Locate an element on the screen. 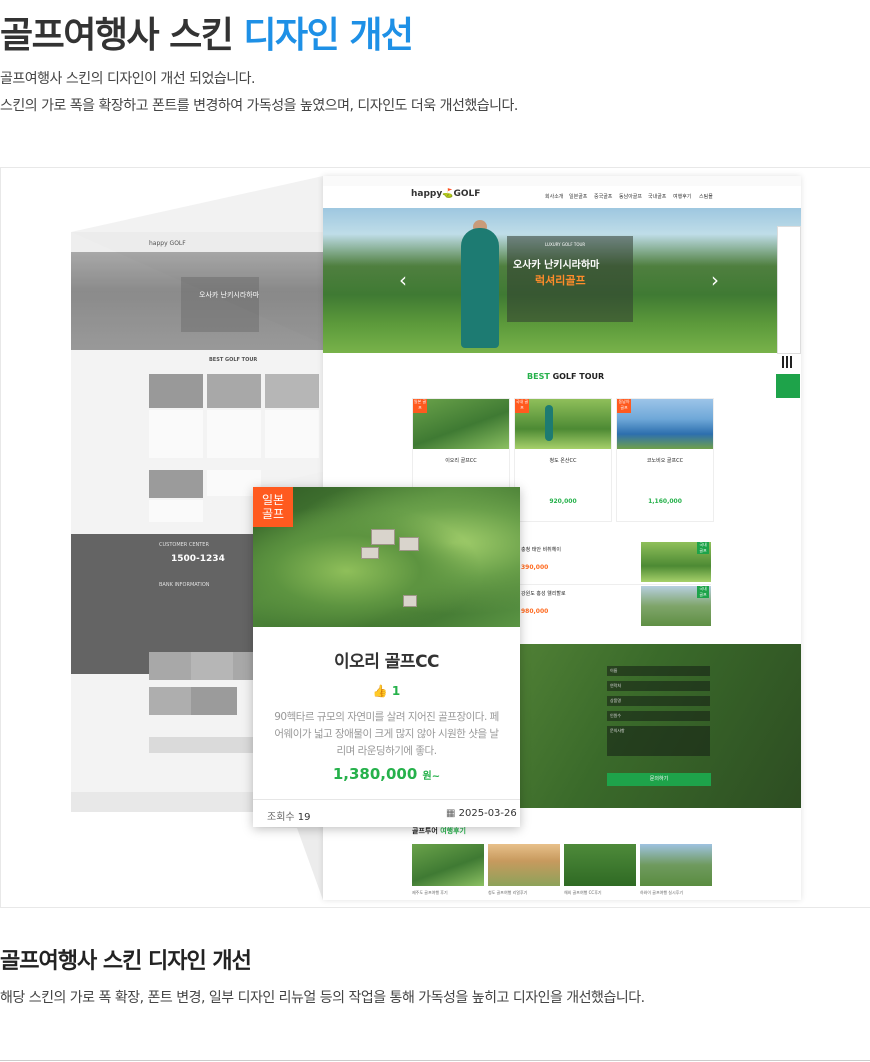 This screenshot has width=870, height=1062. tour-card-name: 청도 온산CC is located at coordinates (563, 461).